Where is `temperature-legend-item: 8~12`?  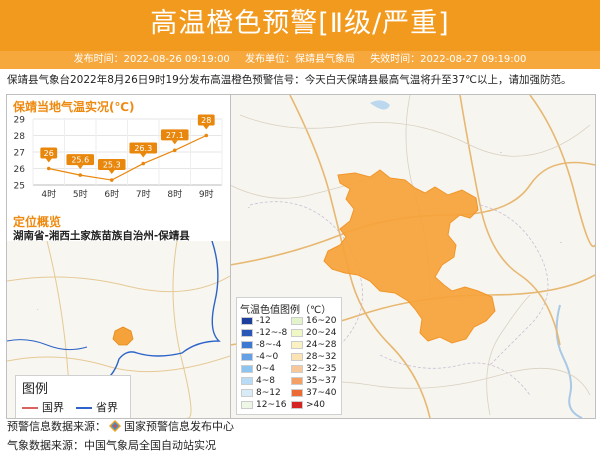 temperature-legend-item: 8~12 is located at coordinates (261, 393).